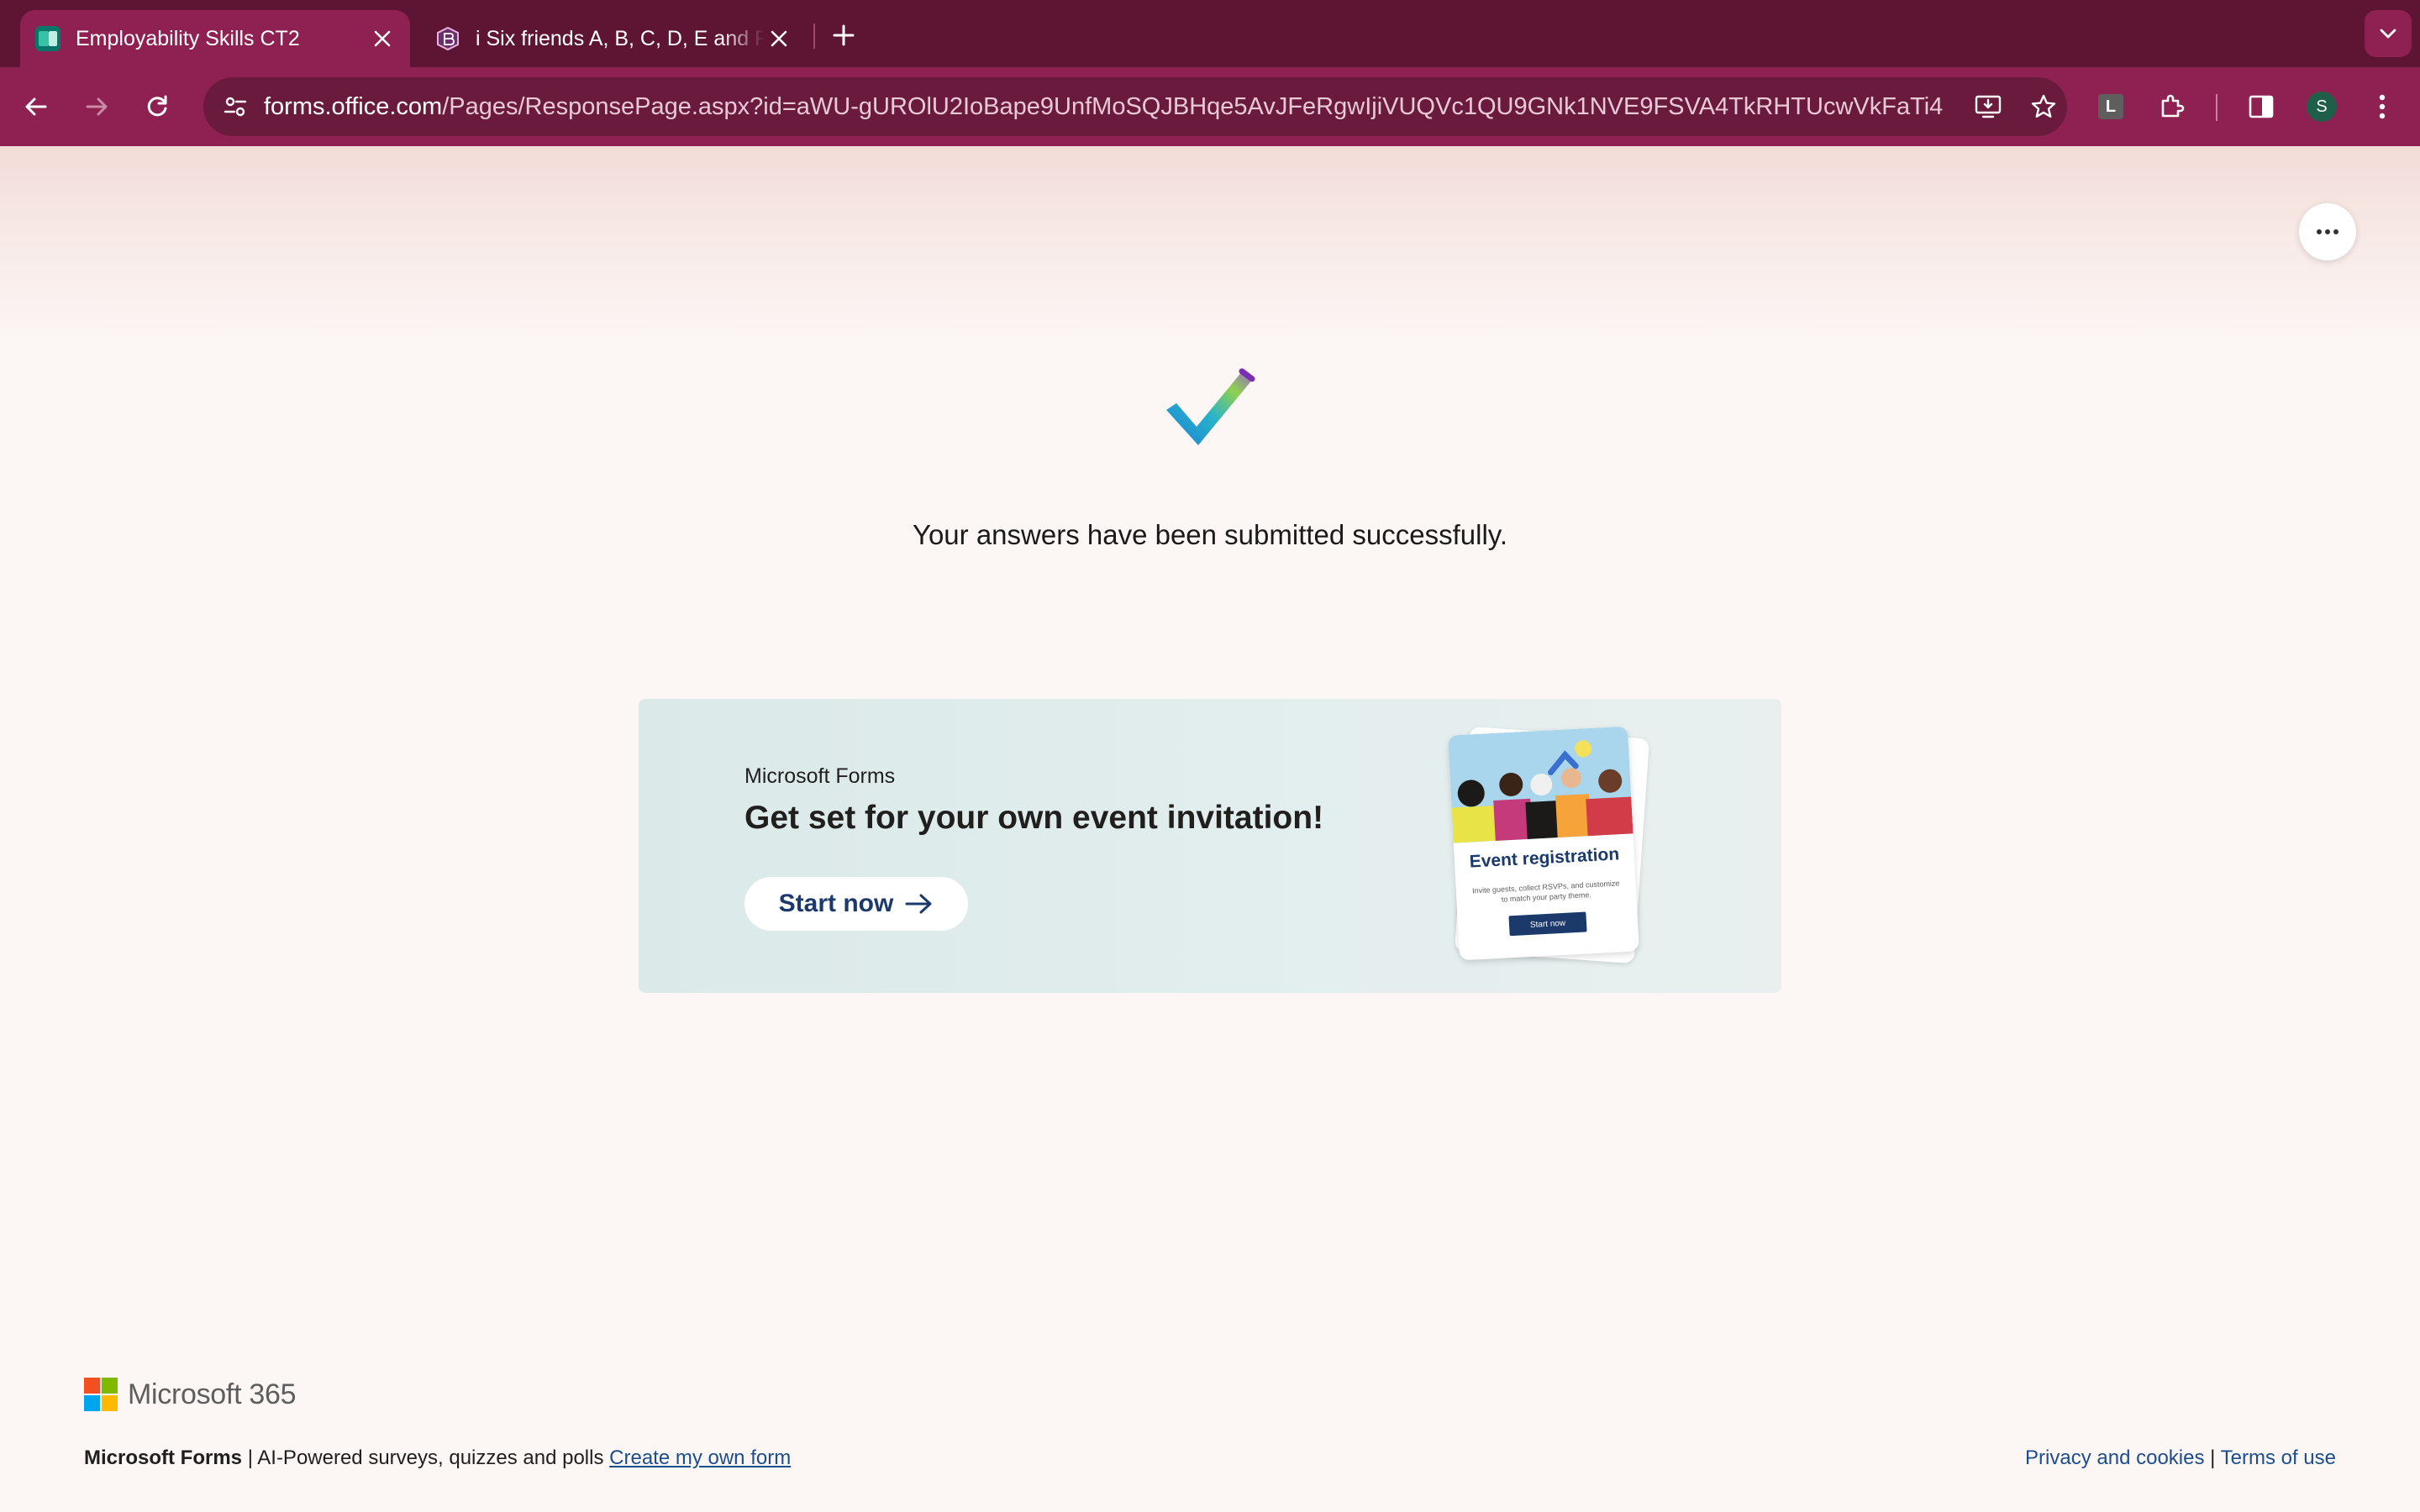 The height and width of the screenshot is (1512, 2420). What do you see at coordinates (843, 35) in the screenshot?
I see `new-tab-button` at bounding box center [843, 35].